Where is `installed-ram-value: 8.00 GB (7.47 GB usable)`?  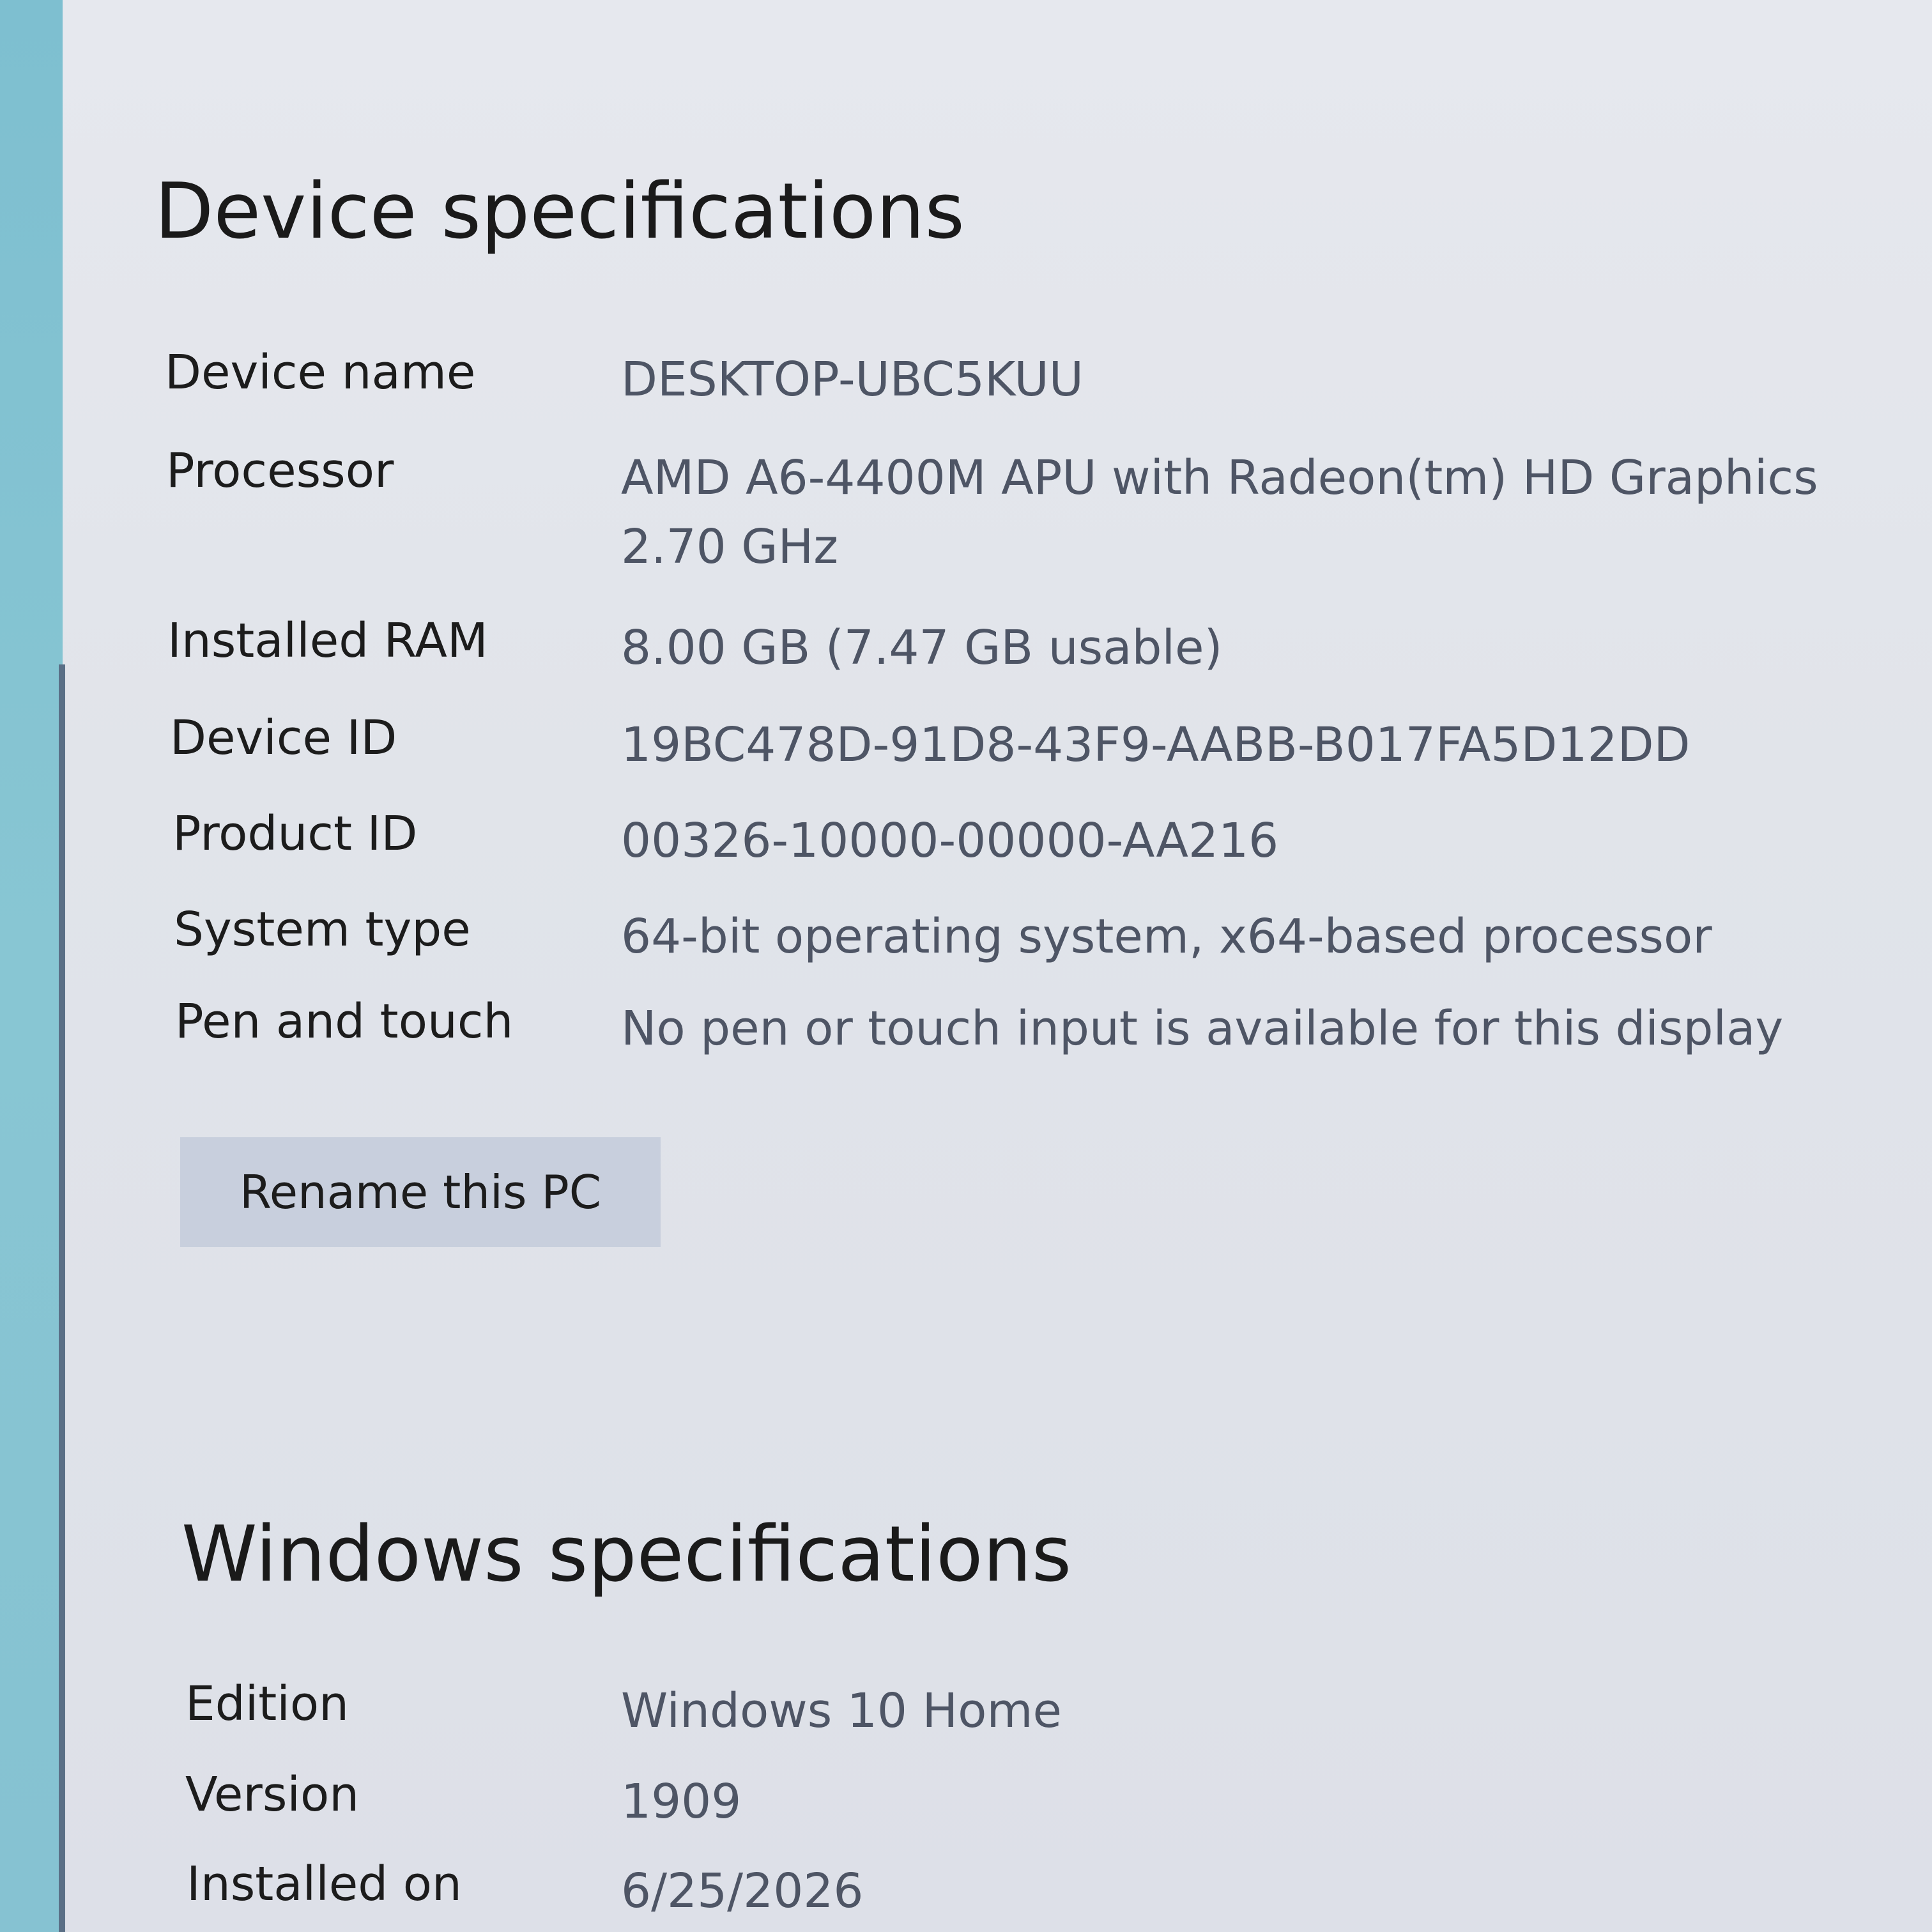 installed-ram-value: 8.00 GB (7.47 GB usable) is located at coordinates (922, 647).